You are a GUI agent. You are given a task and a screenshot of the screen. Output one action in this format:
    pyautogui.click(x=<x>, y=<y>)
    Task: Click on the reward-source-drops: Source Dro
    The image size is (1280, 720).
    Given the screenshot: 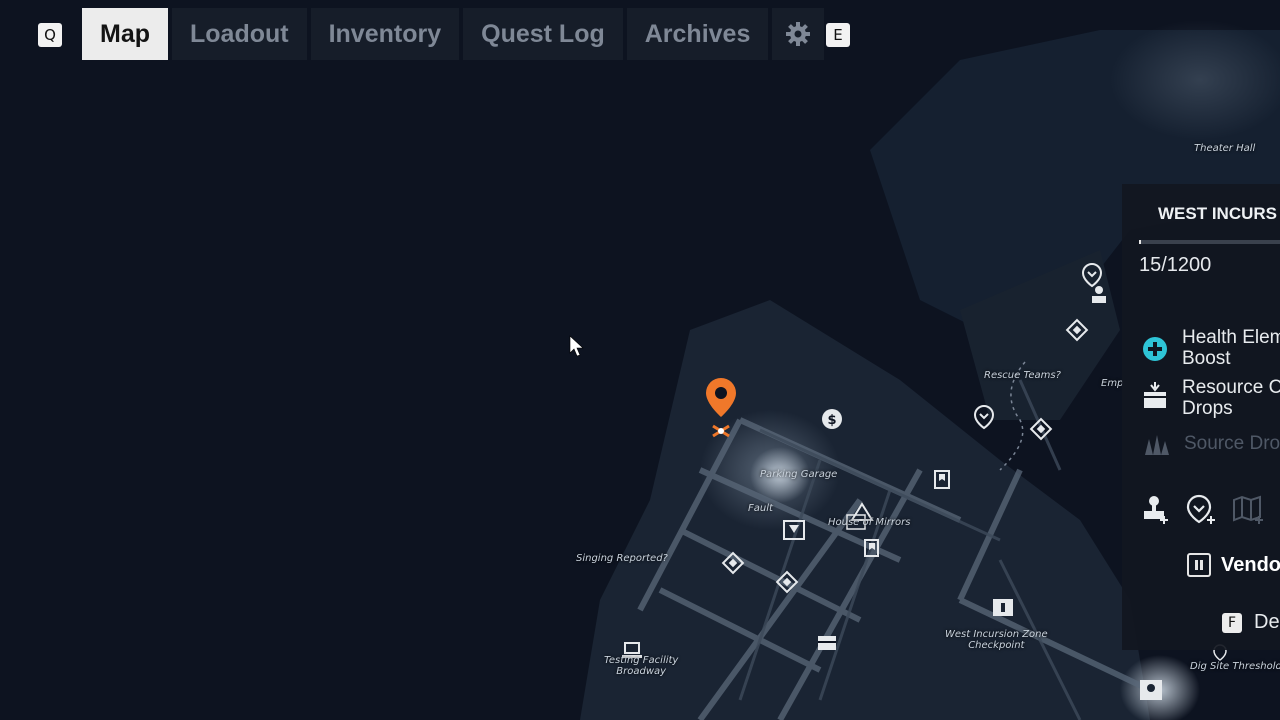 What is the action you would take?
    pyautogui.click(x=1211, y=445)
    